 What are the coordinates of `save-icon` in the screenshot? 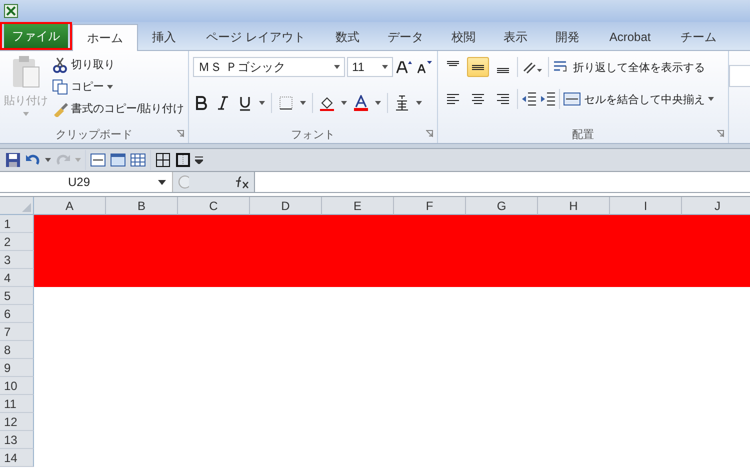 It's located at (13, 160).